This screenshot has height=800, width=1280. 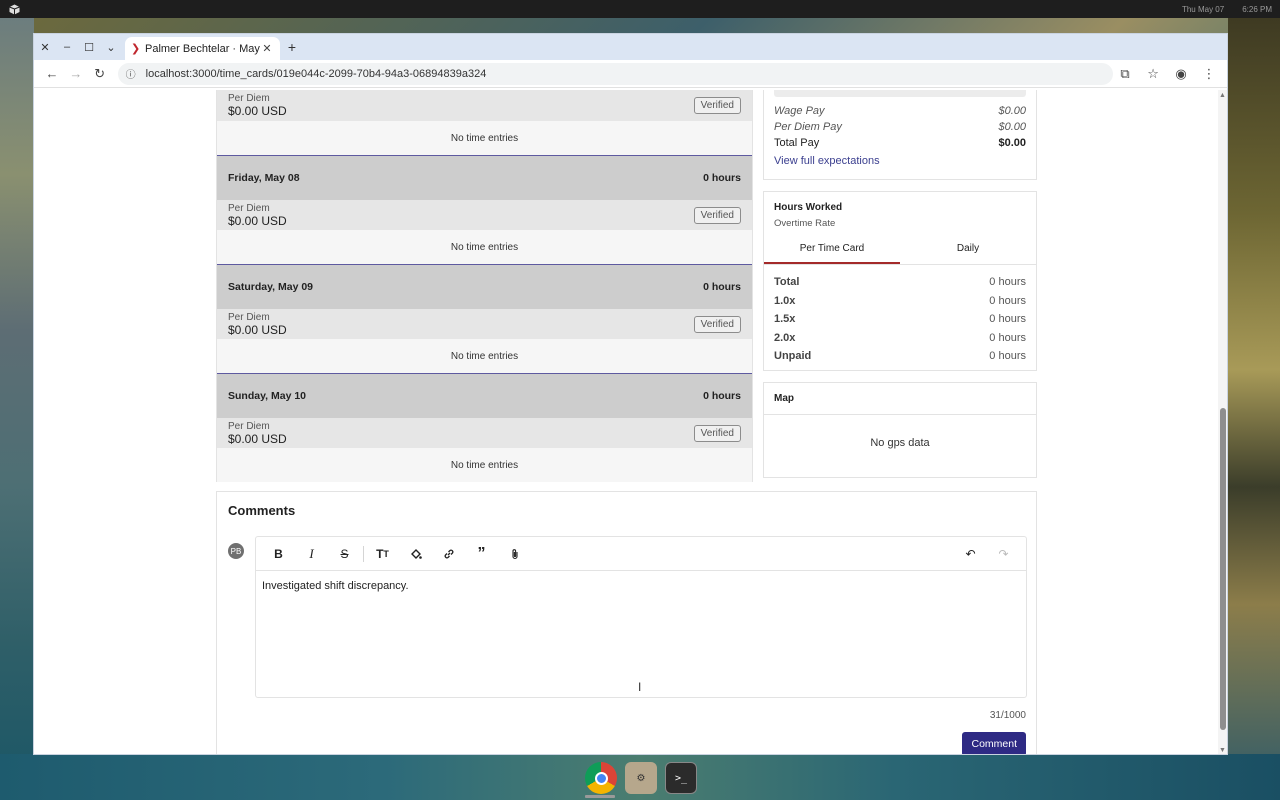 What do you see at coordinates (236, 551) in the screenshot?
I see `avatar: PB` at bounding box center [236, 551].